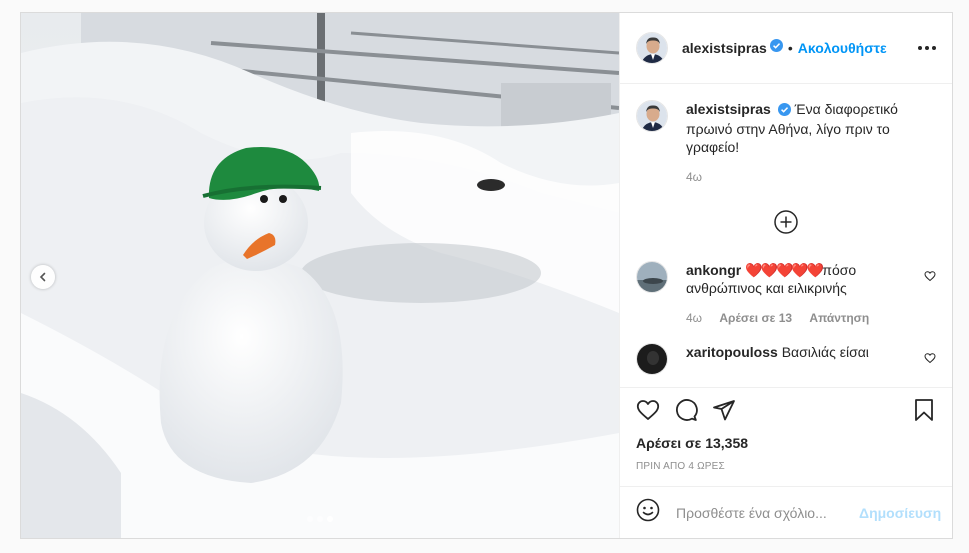 Image resolution: width=969 pixels, height=553 pixels. Describe the element at coordinates (648, 412) in the screenshot. I see `heart-icon` at that location.